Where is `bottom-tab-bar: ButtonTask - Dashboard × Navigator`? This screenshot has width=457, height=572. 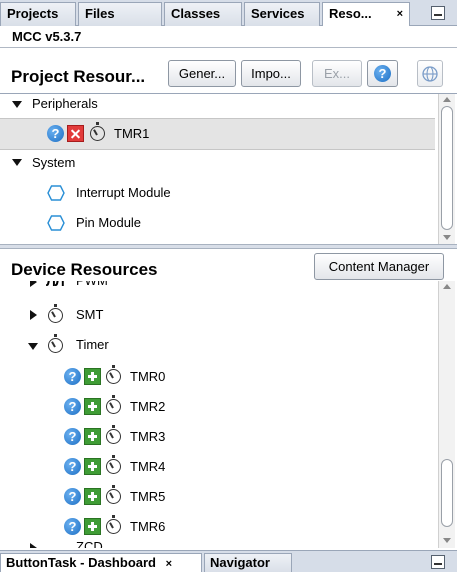
bottom-tab-bar: ButtonTask - Dashboard × Navigator is located at coordinates (228, 561).